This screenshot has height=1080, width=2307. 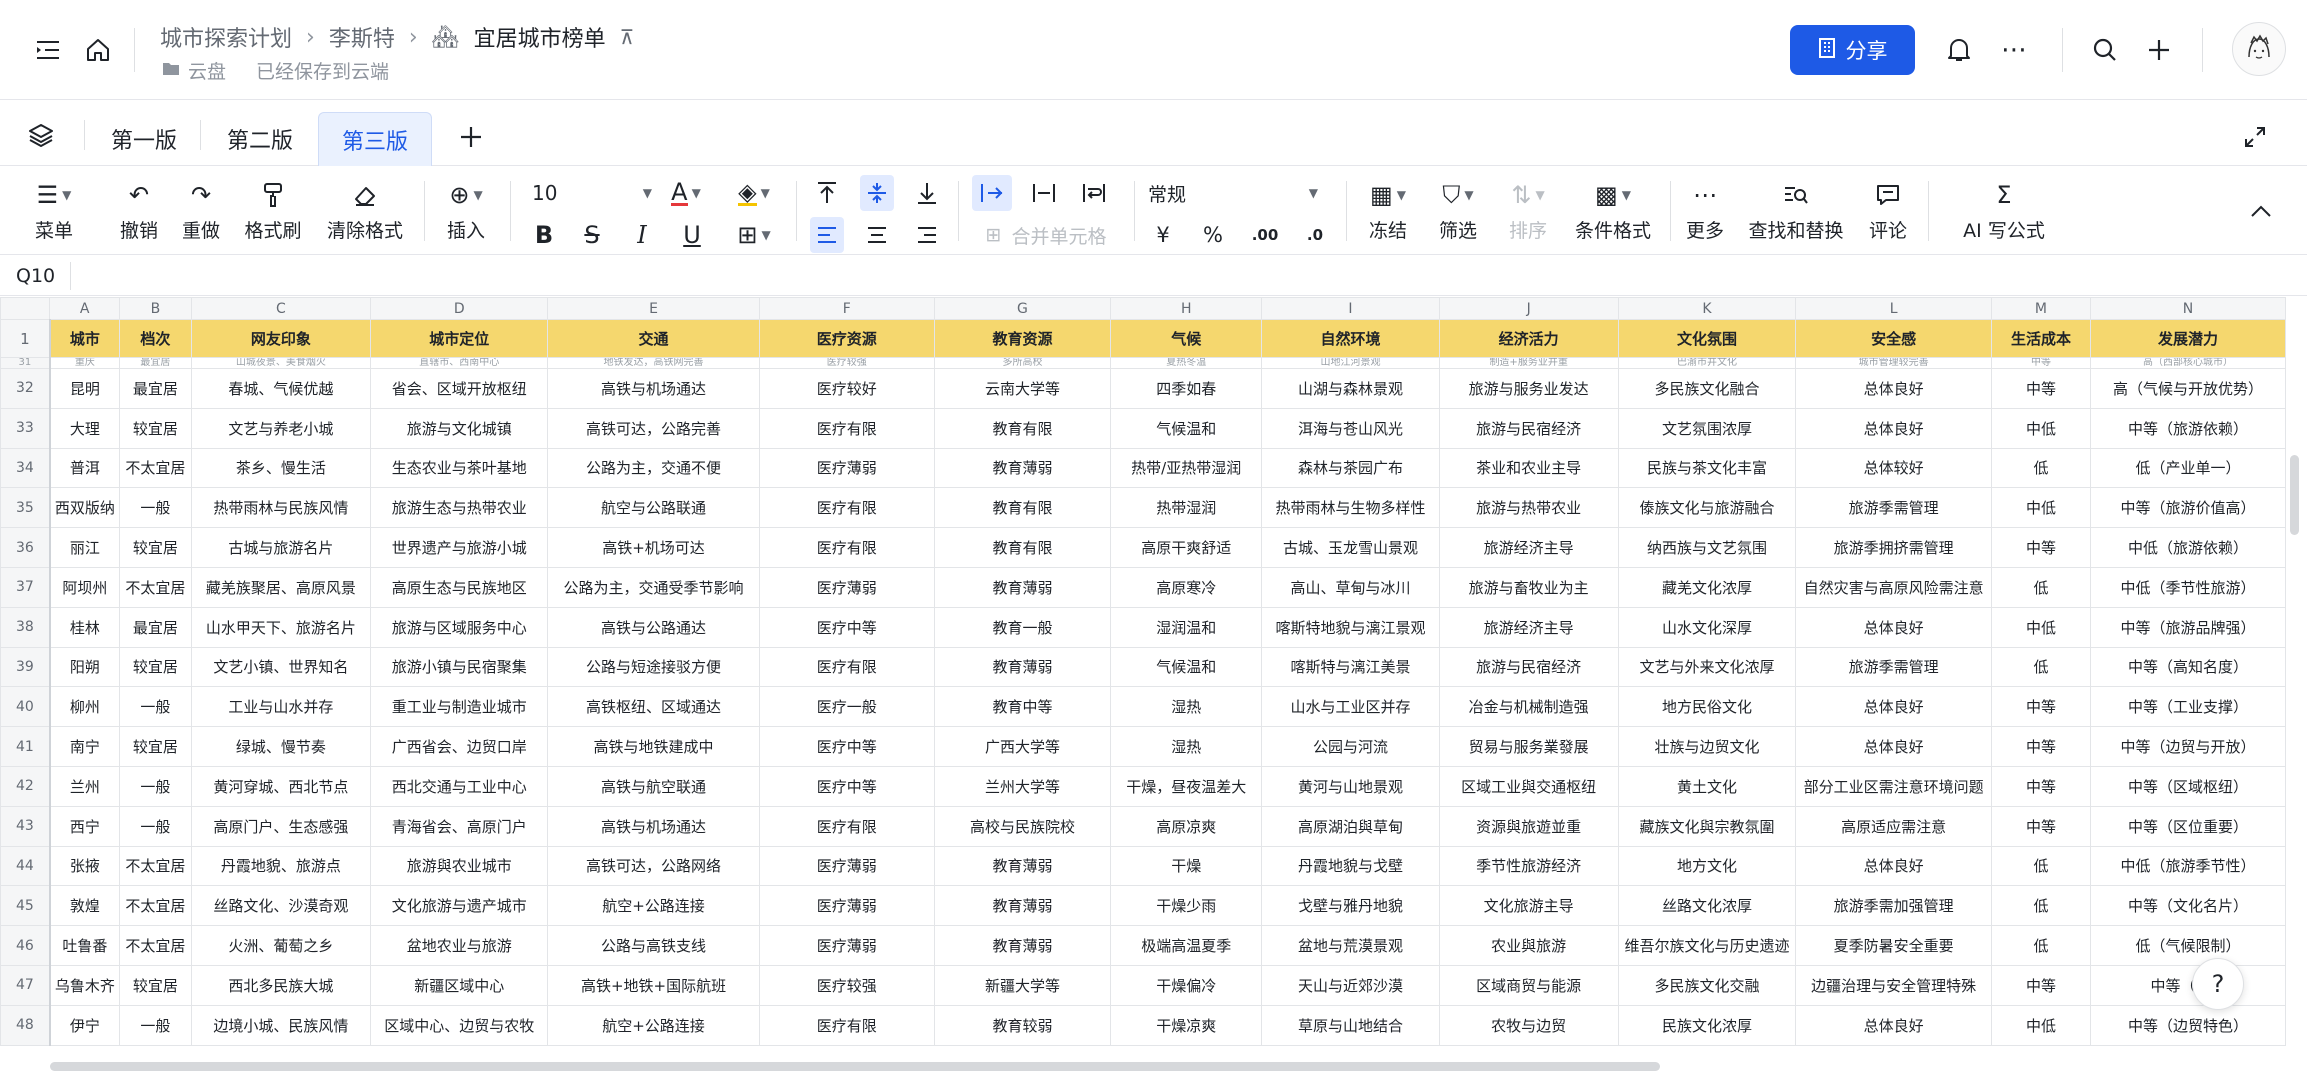 I want to click on table-cell: 医疗中等, so click(x=846, y=786).